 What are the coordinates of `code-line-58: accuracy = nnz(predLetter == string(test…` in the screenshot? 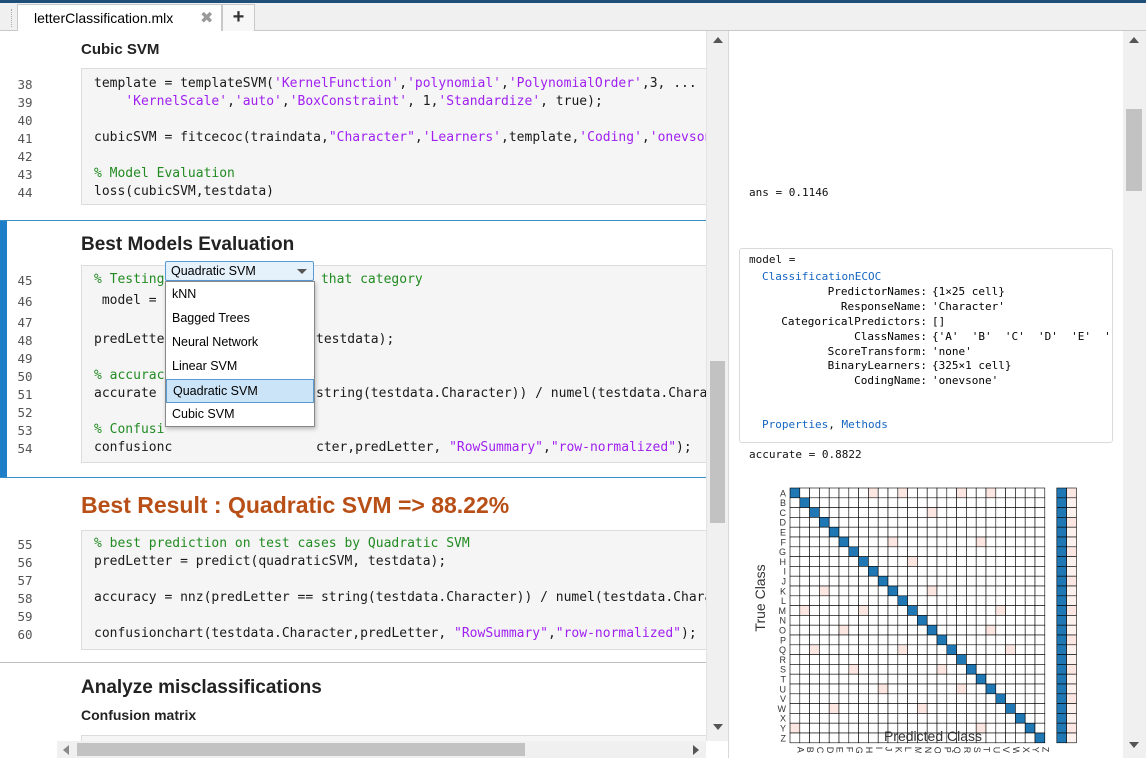 It's located at (400, 597).